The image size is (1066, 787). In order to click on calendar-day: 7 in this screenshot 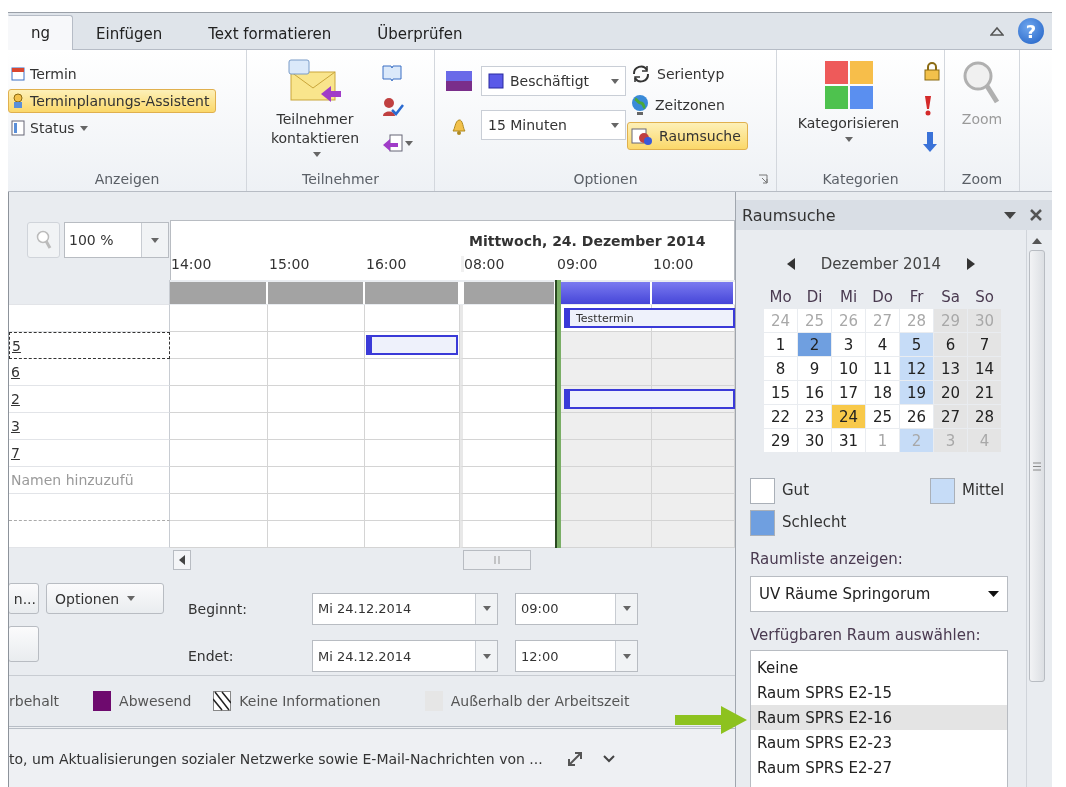, I will do `click(984, 344)`.